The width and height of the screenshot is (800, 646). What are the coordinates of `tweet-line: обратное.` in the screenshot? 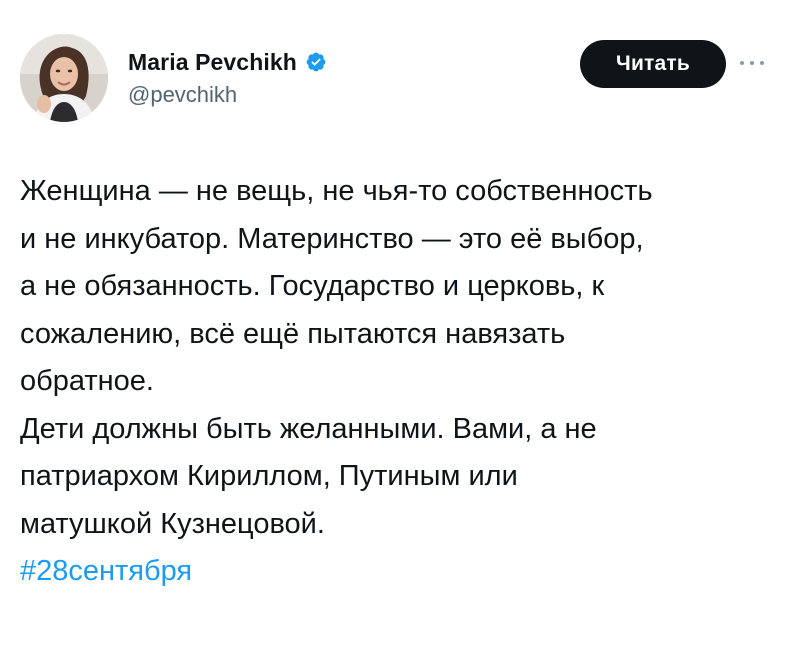 It's located at (87, 381).